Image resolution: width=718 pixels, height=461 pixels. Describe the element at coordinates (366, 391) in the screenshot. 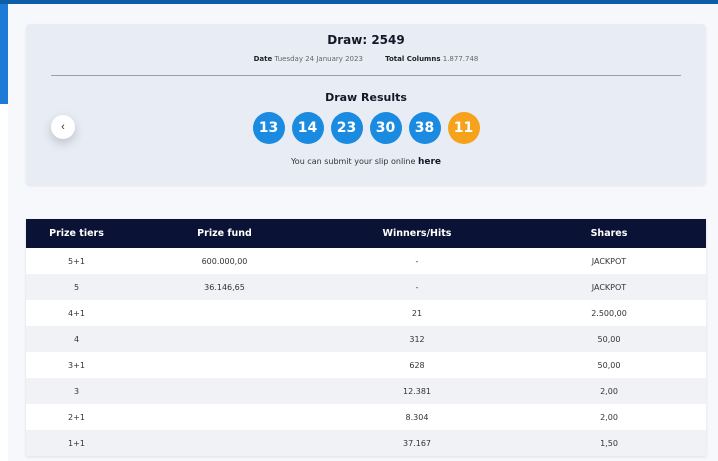

I see `table-row: 3 12.381 2,00` at that location.